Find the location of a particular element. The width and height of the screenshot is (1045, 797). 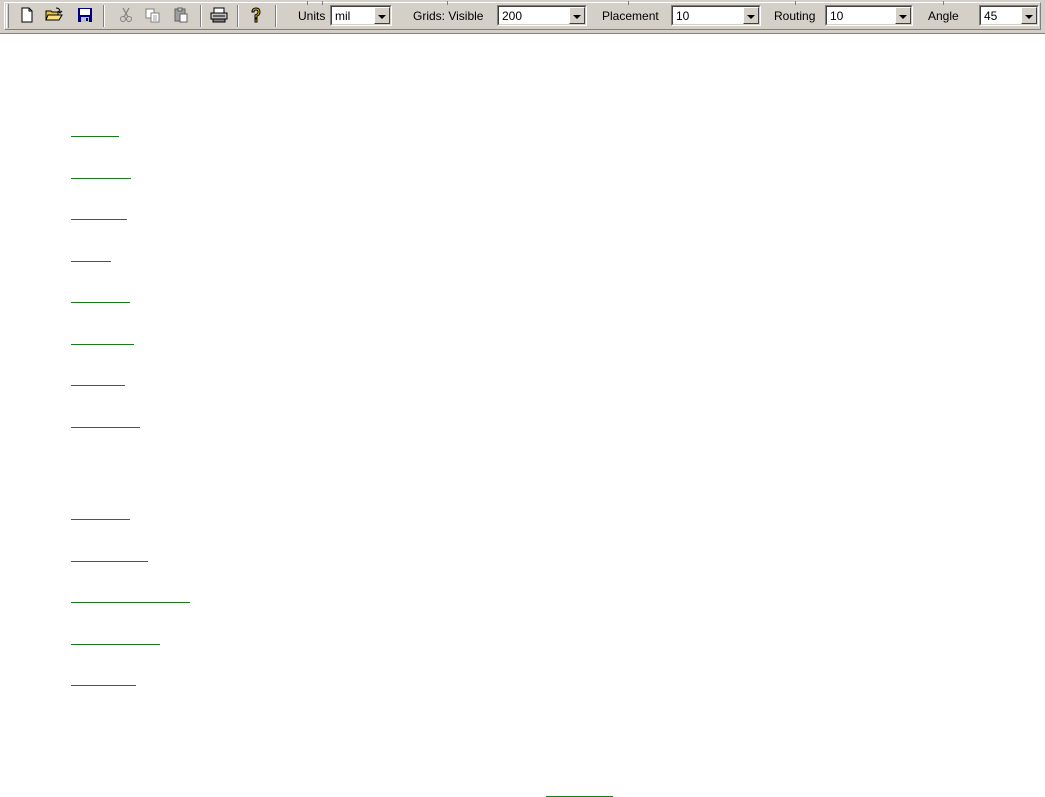

open-button is located at coordinates (54, 15).